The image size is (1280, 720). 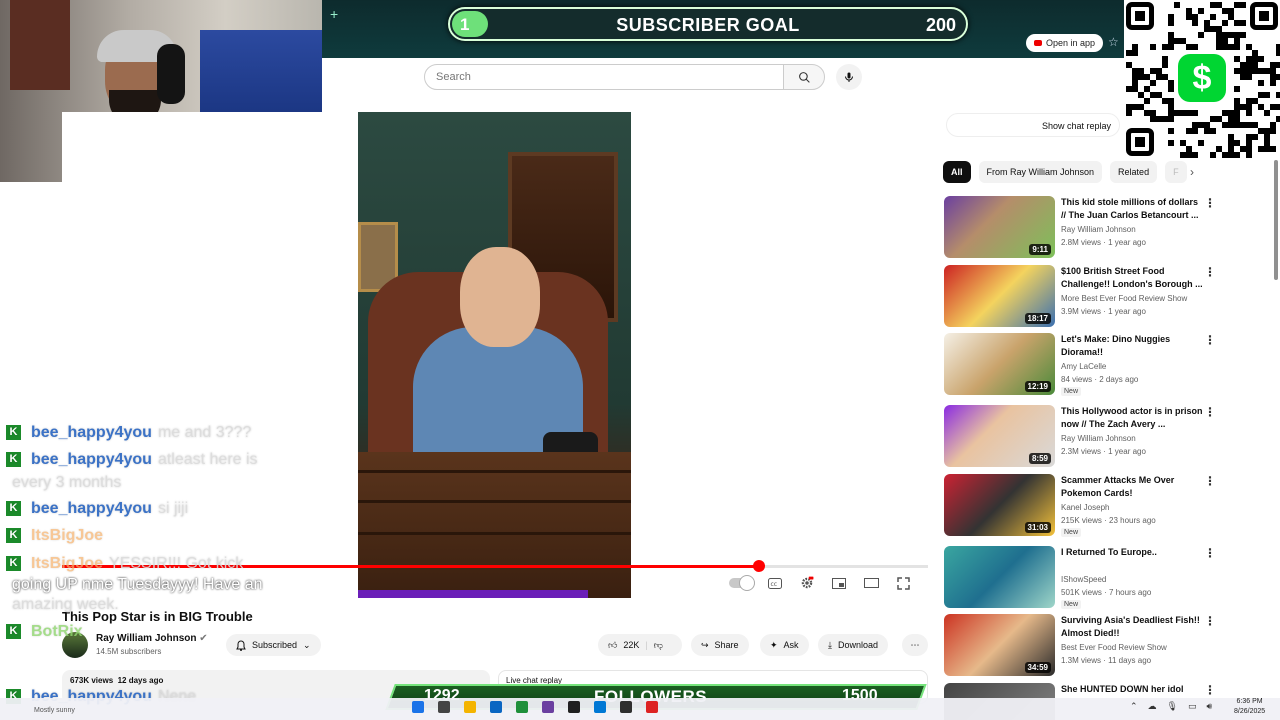 What do you see at coordinates (334, 14) in the screenshot?
I see `new-tab-button: +` at bounding box center [334, 14].